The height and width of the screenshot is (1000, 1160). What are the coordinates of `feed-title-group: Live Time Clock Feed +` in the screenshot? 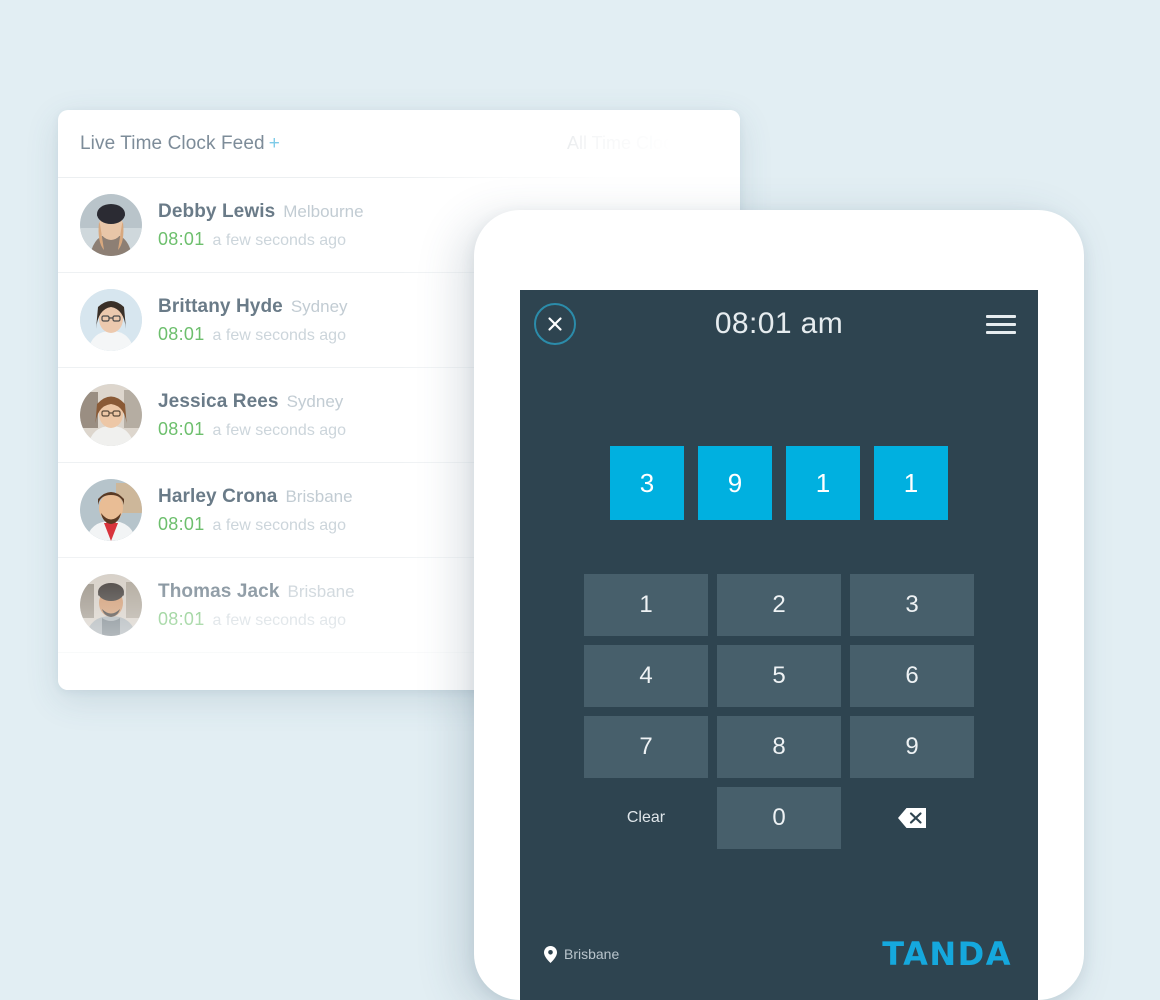 It's located at (180, 144).